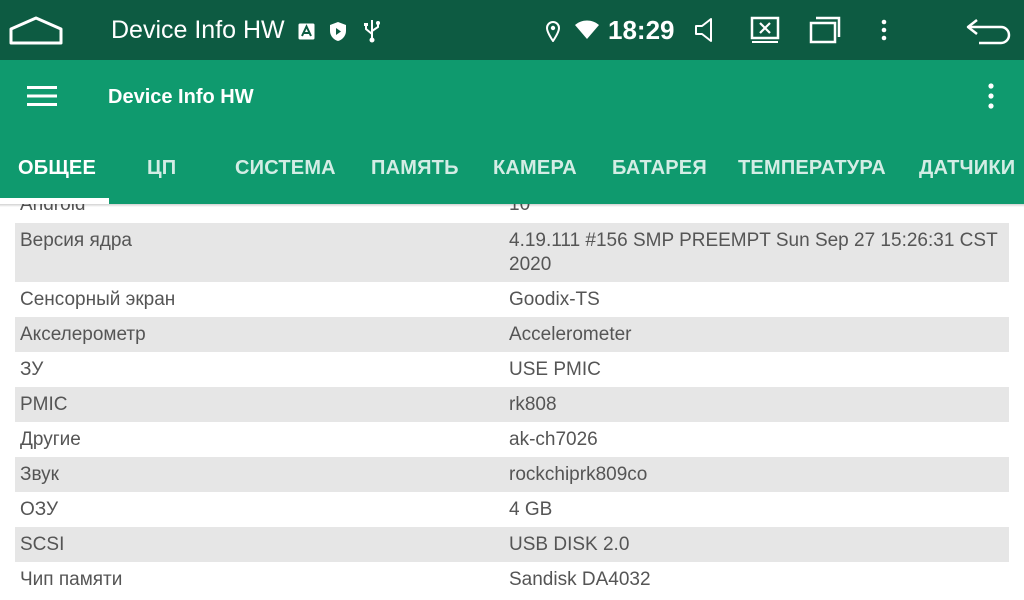  What do you see at coordinates (812, 168) in the screenshot?
I see `tab-temperature: ТЕМПЕРАТУРА` at bounding box center [812, 168].